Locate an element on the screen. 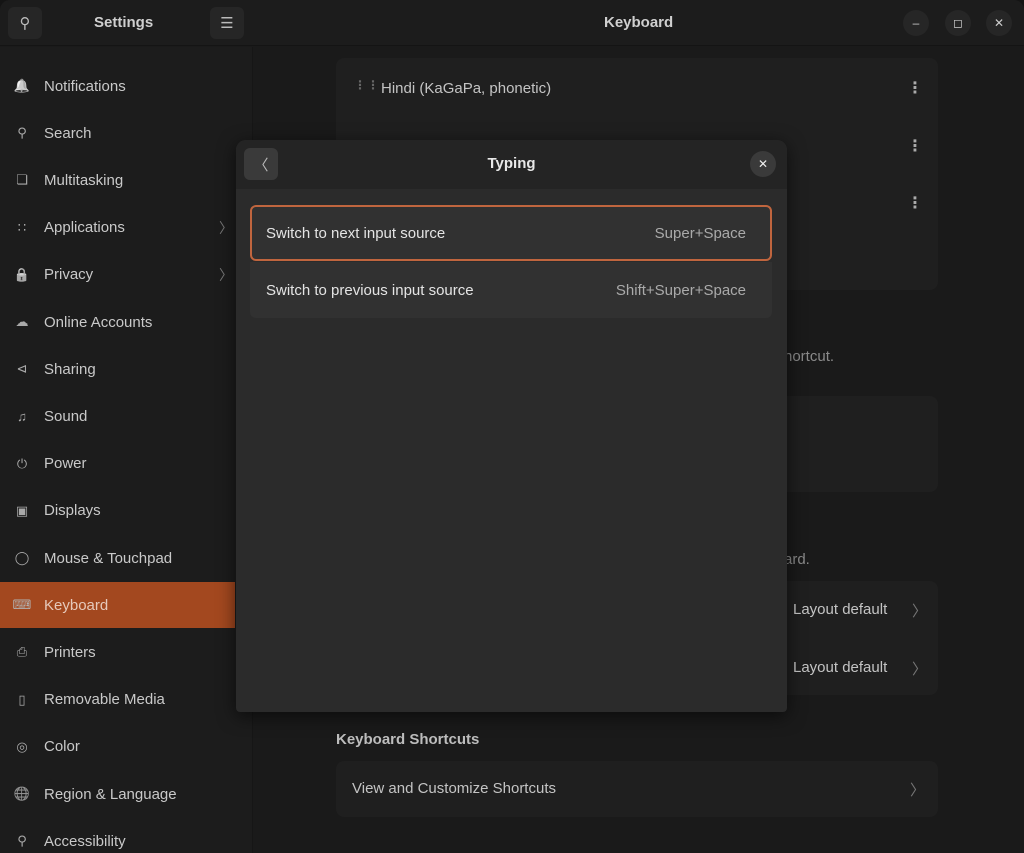 The image size is (1024, 853). maximize-icon: ◻ is located at coordinates (958, 23).